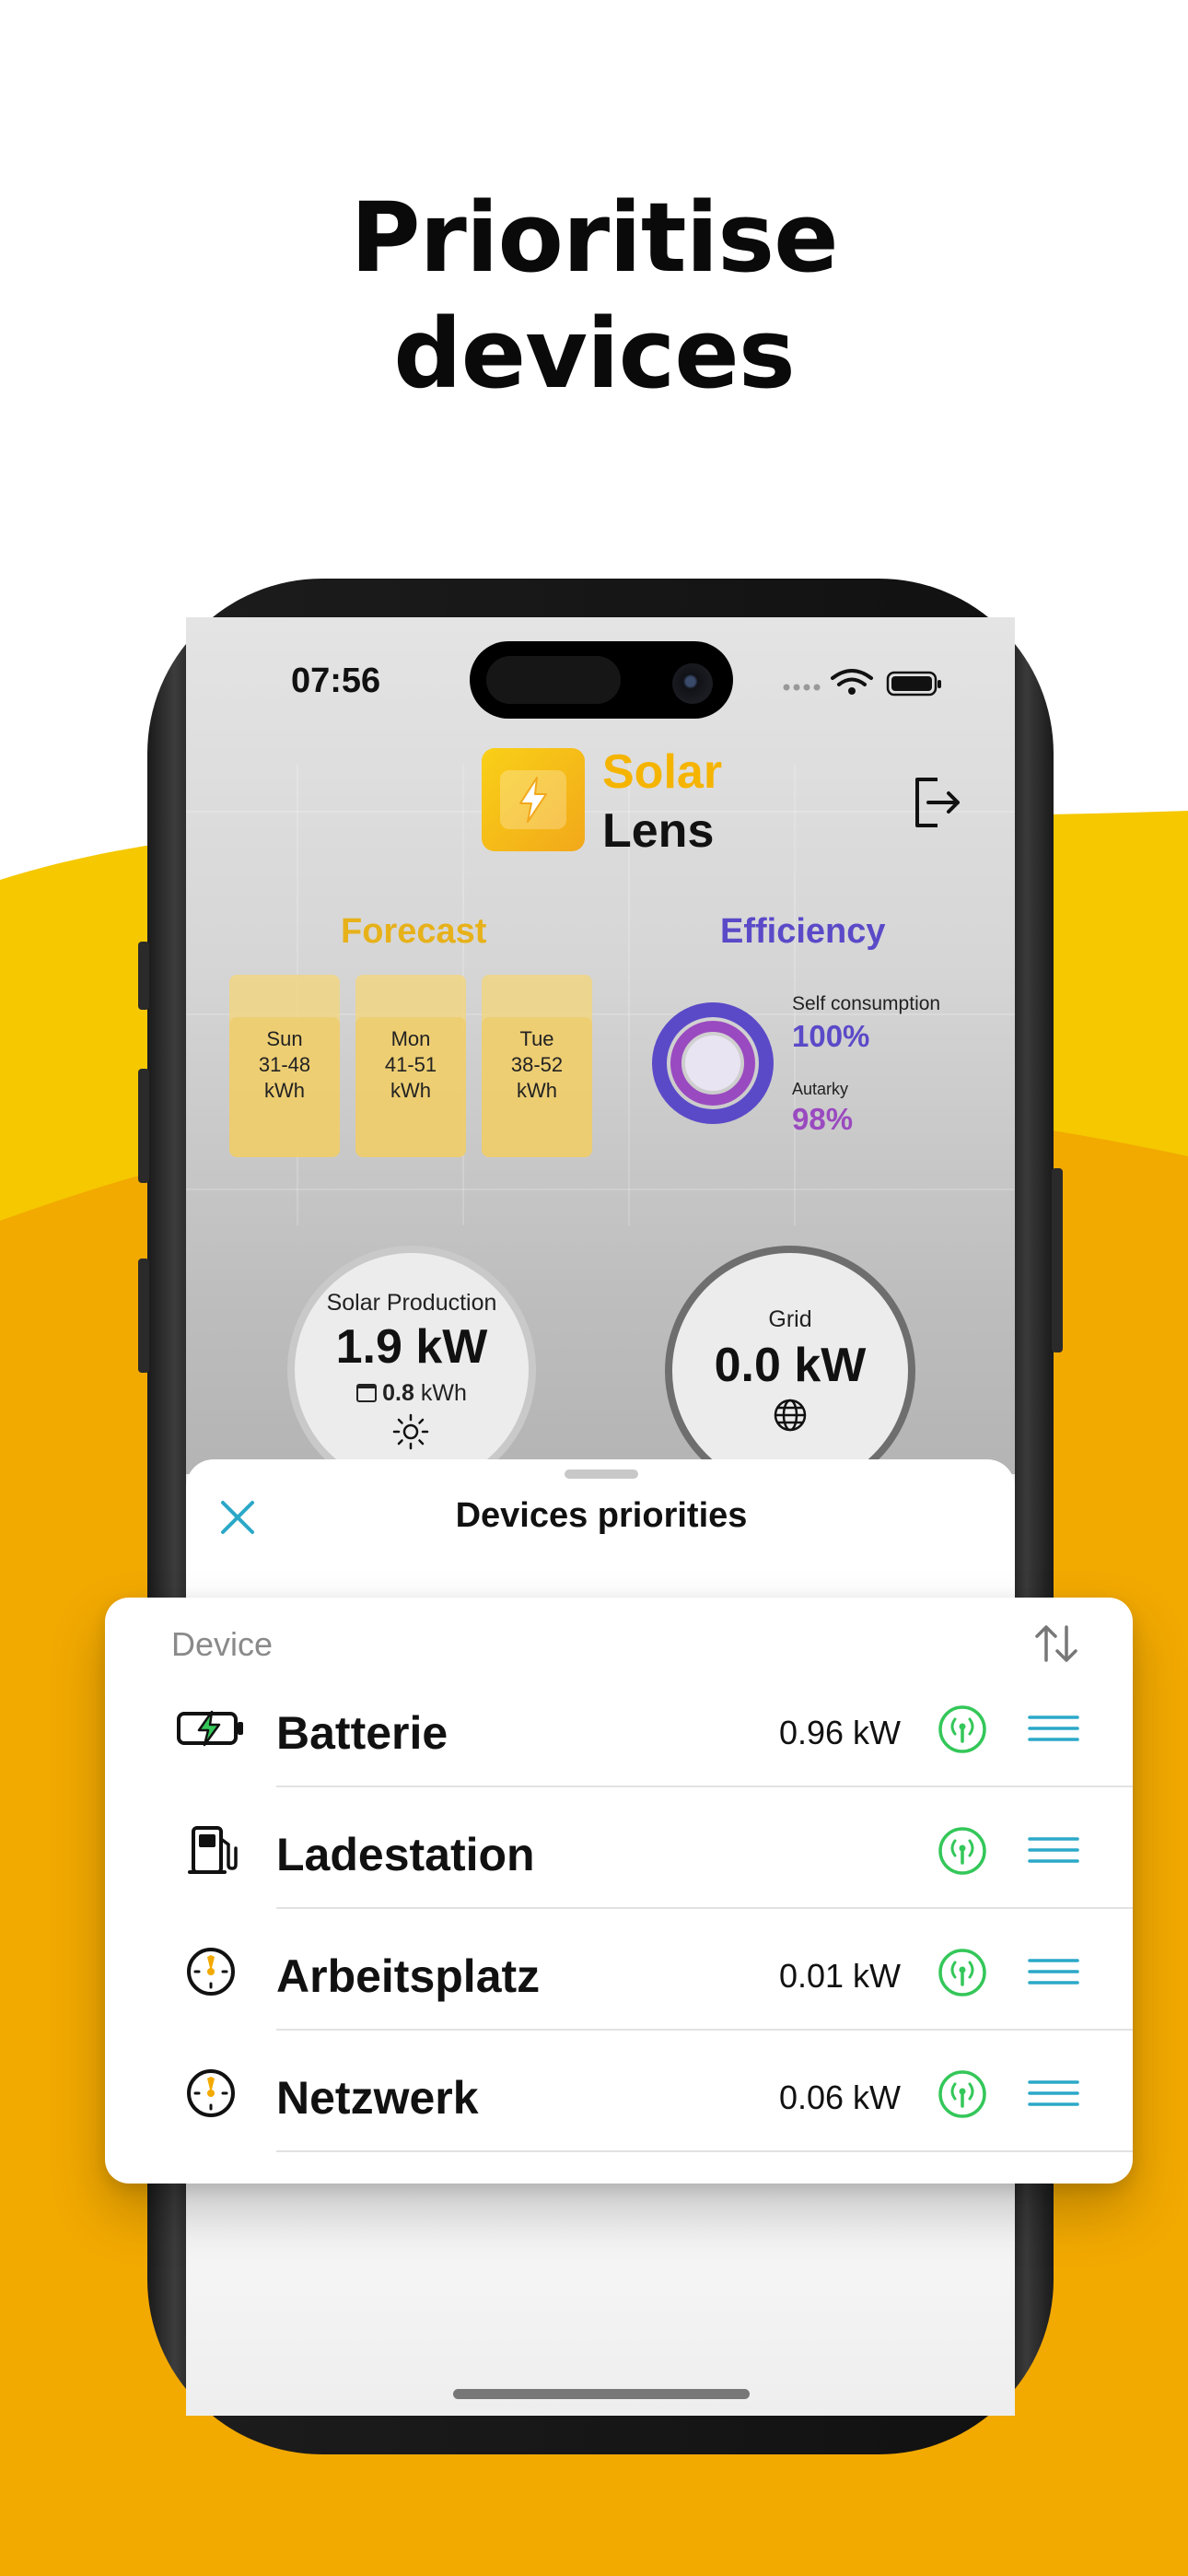 The image size is (1188, 2576). Describe the element at coordinates (536, 1038) in the screenshot. I see `forecast-day: Tue` at that location.